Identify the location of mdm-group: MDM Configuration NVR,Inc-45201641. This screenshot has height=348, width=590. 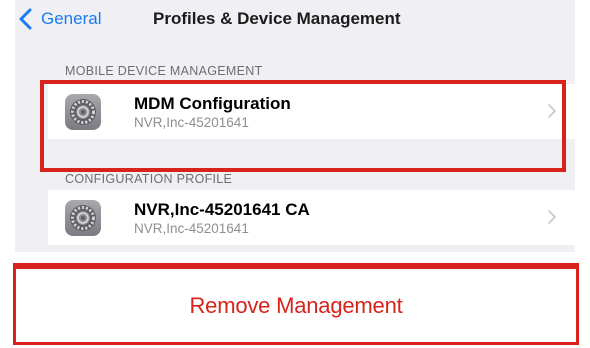
(311, 111).